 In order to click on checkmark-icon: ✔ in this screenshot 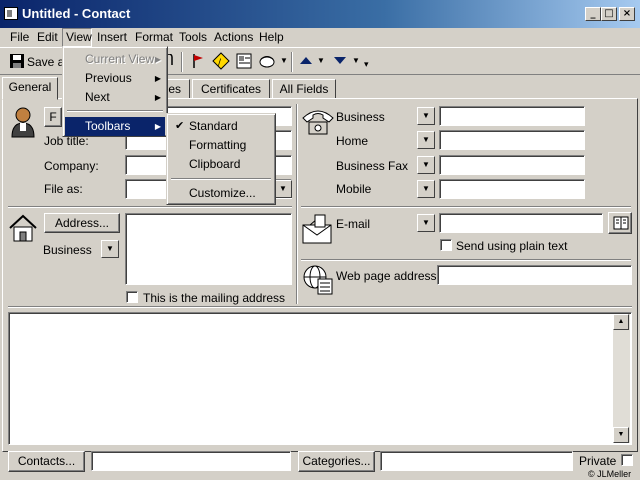, I will do `click(180, 126)`.